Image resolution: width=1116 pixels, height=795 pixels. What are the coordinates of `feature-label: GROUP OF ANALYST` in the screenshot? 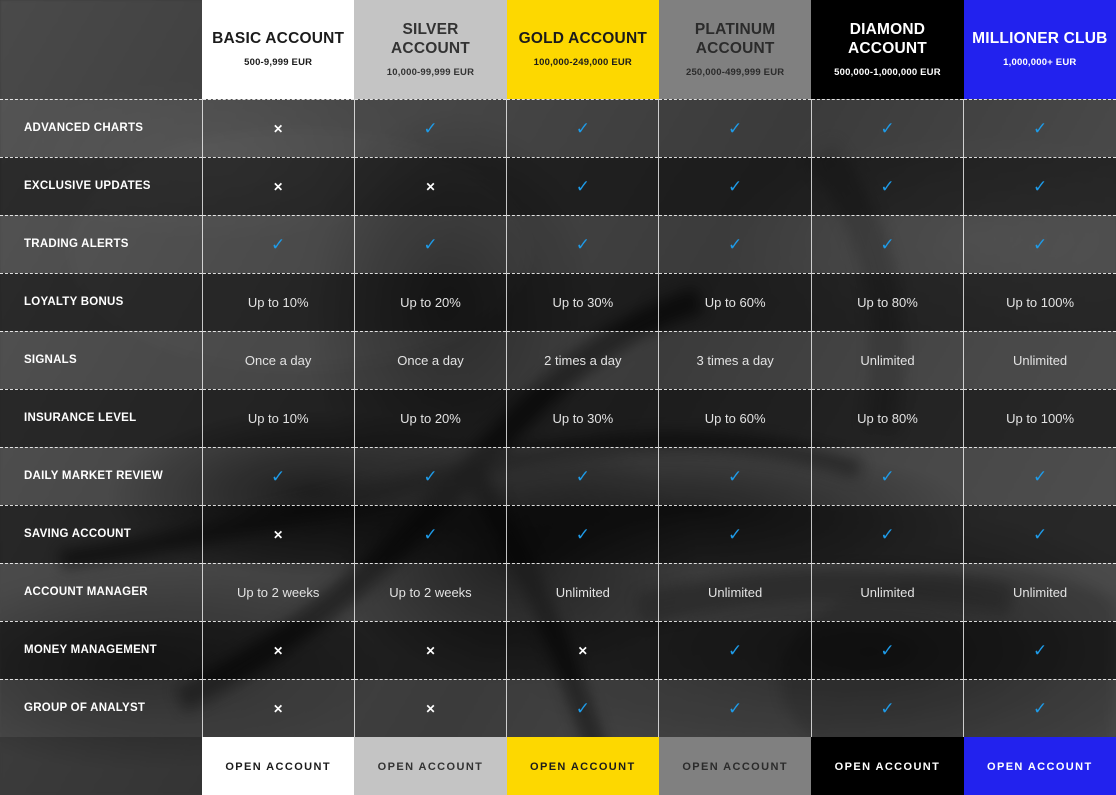 It's located at (101, 707).